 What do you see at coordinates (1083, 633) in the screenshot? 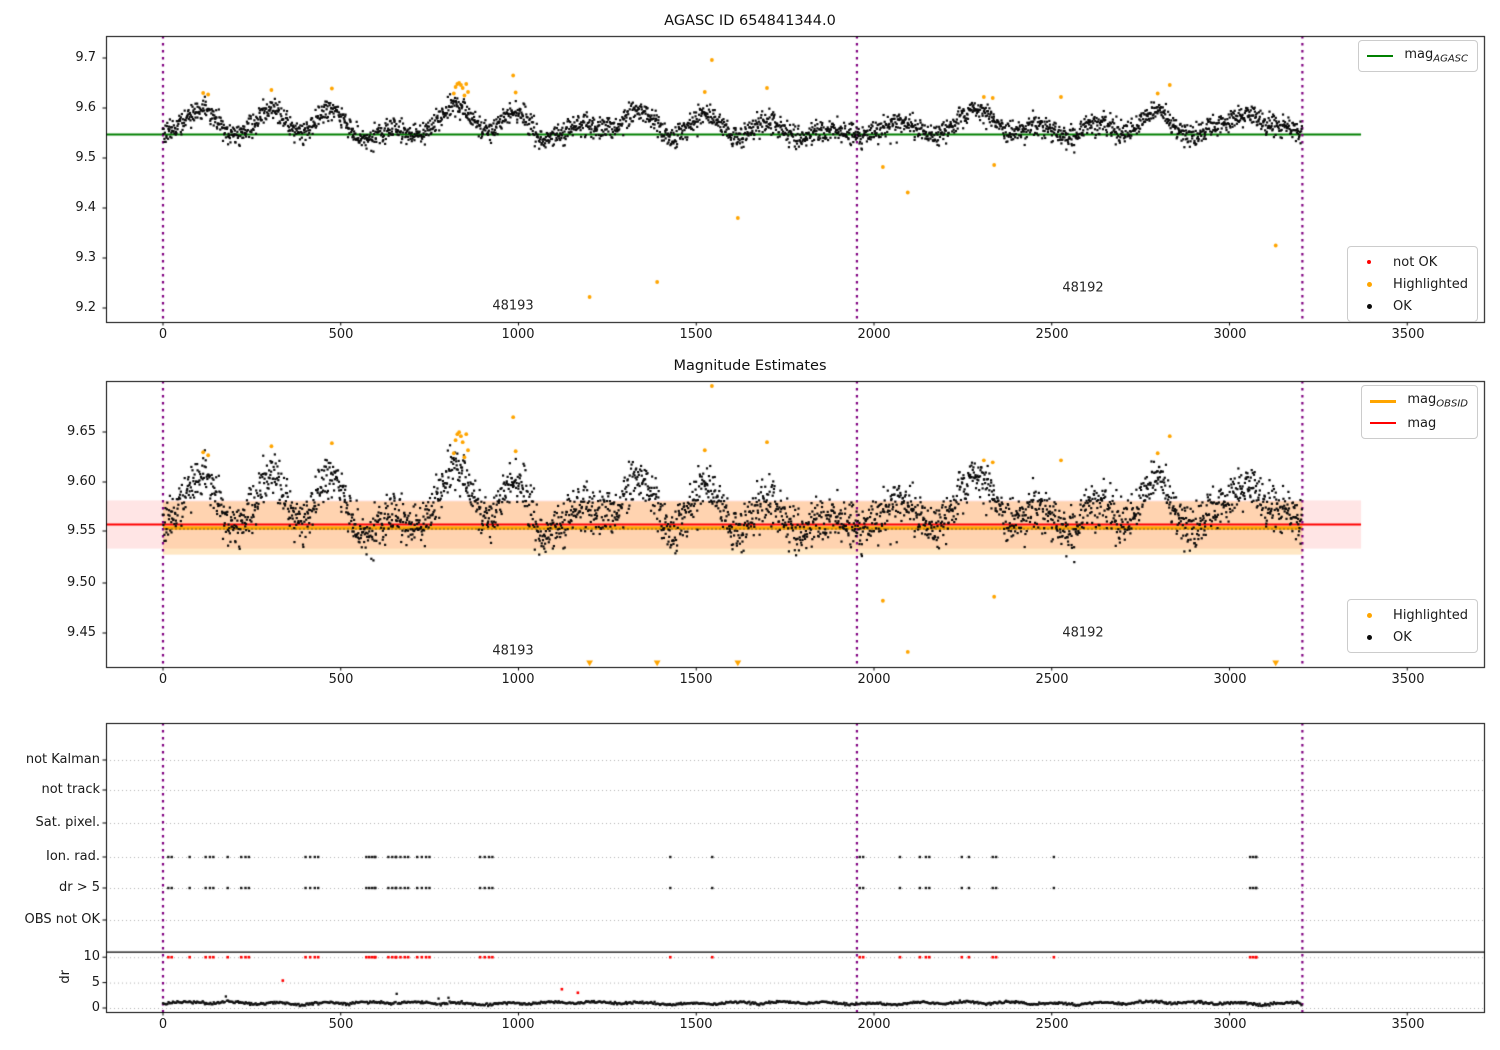
I see `obsid-annotation-48192-ax2: 48192` at bounding box center [1083, 633].